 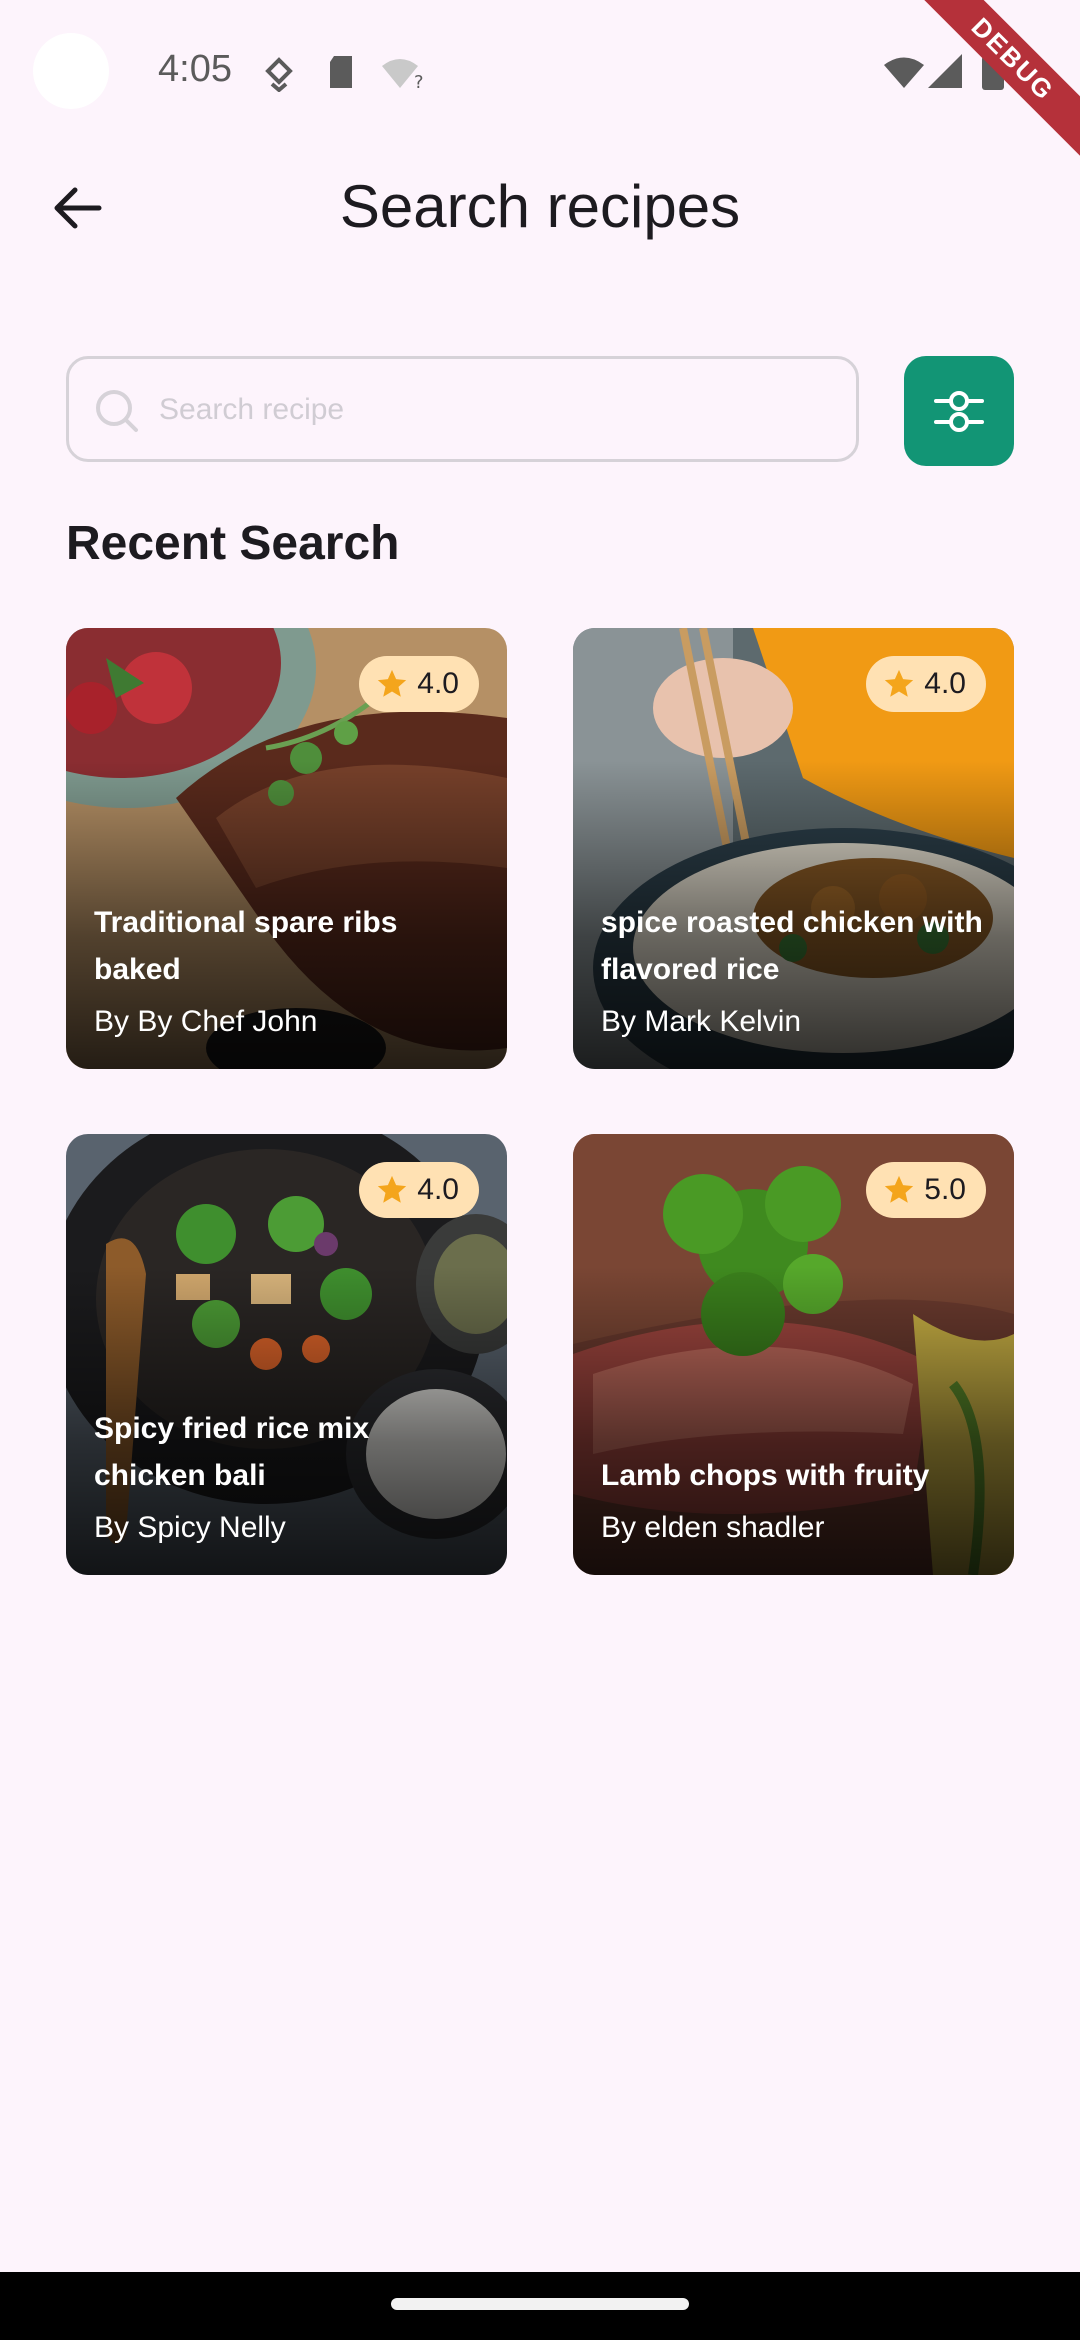 What do you see at coordinates (341, 72) in the screenshot?
I see `sd-card-icon` at bounding box center [341, 72].